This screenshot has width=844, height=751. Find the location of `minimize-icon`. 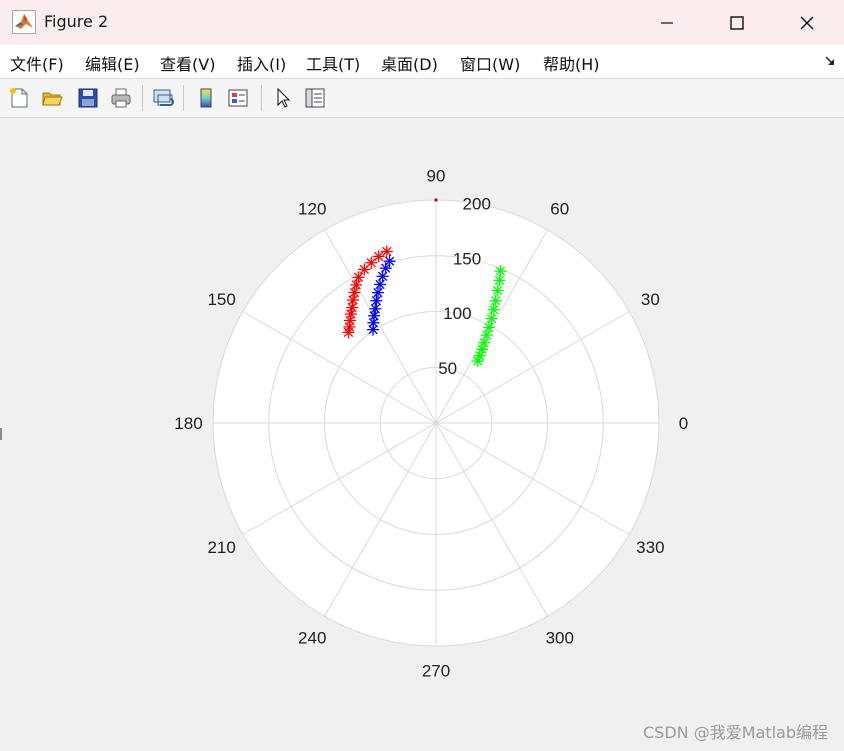

minimize-icon is located at coordinates (667, 22).